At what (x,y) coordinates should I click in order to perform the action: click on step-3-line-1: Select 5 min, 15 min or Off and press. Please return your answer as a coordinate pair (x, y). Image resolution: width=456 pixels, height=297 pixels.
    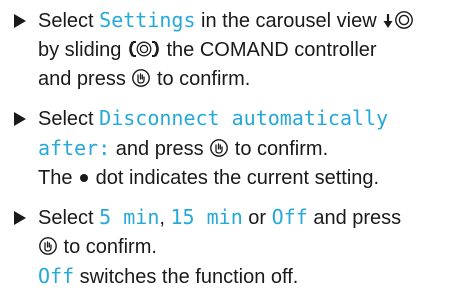
    Looking at the image, I should click on (244, 218).